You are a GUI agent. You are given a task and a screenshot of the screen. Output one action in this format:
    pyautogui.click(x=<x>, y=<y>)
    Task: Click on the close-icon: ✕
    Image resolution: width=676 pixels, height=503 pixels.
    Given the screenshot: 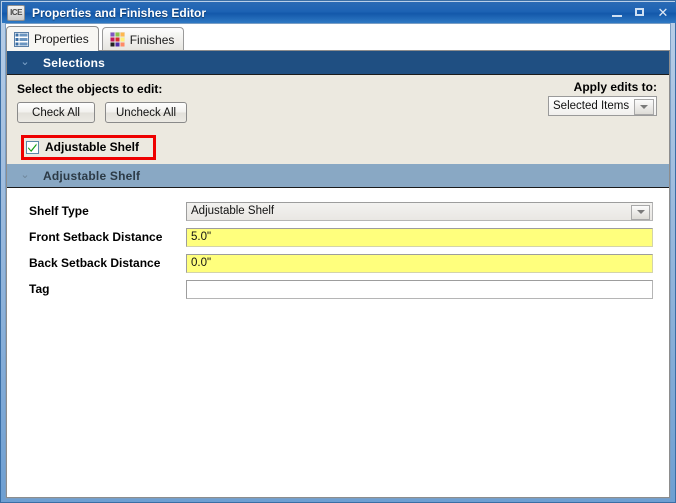 What is the action you would take?
    pyautogui.click(x=663, y=12)
    